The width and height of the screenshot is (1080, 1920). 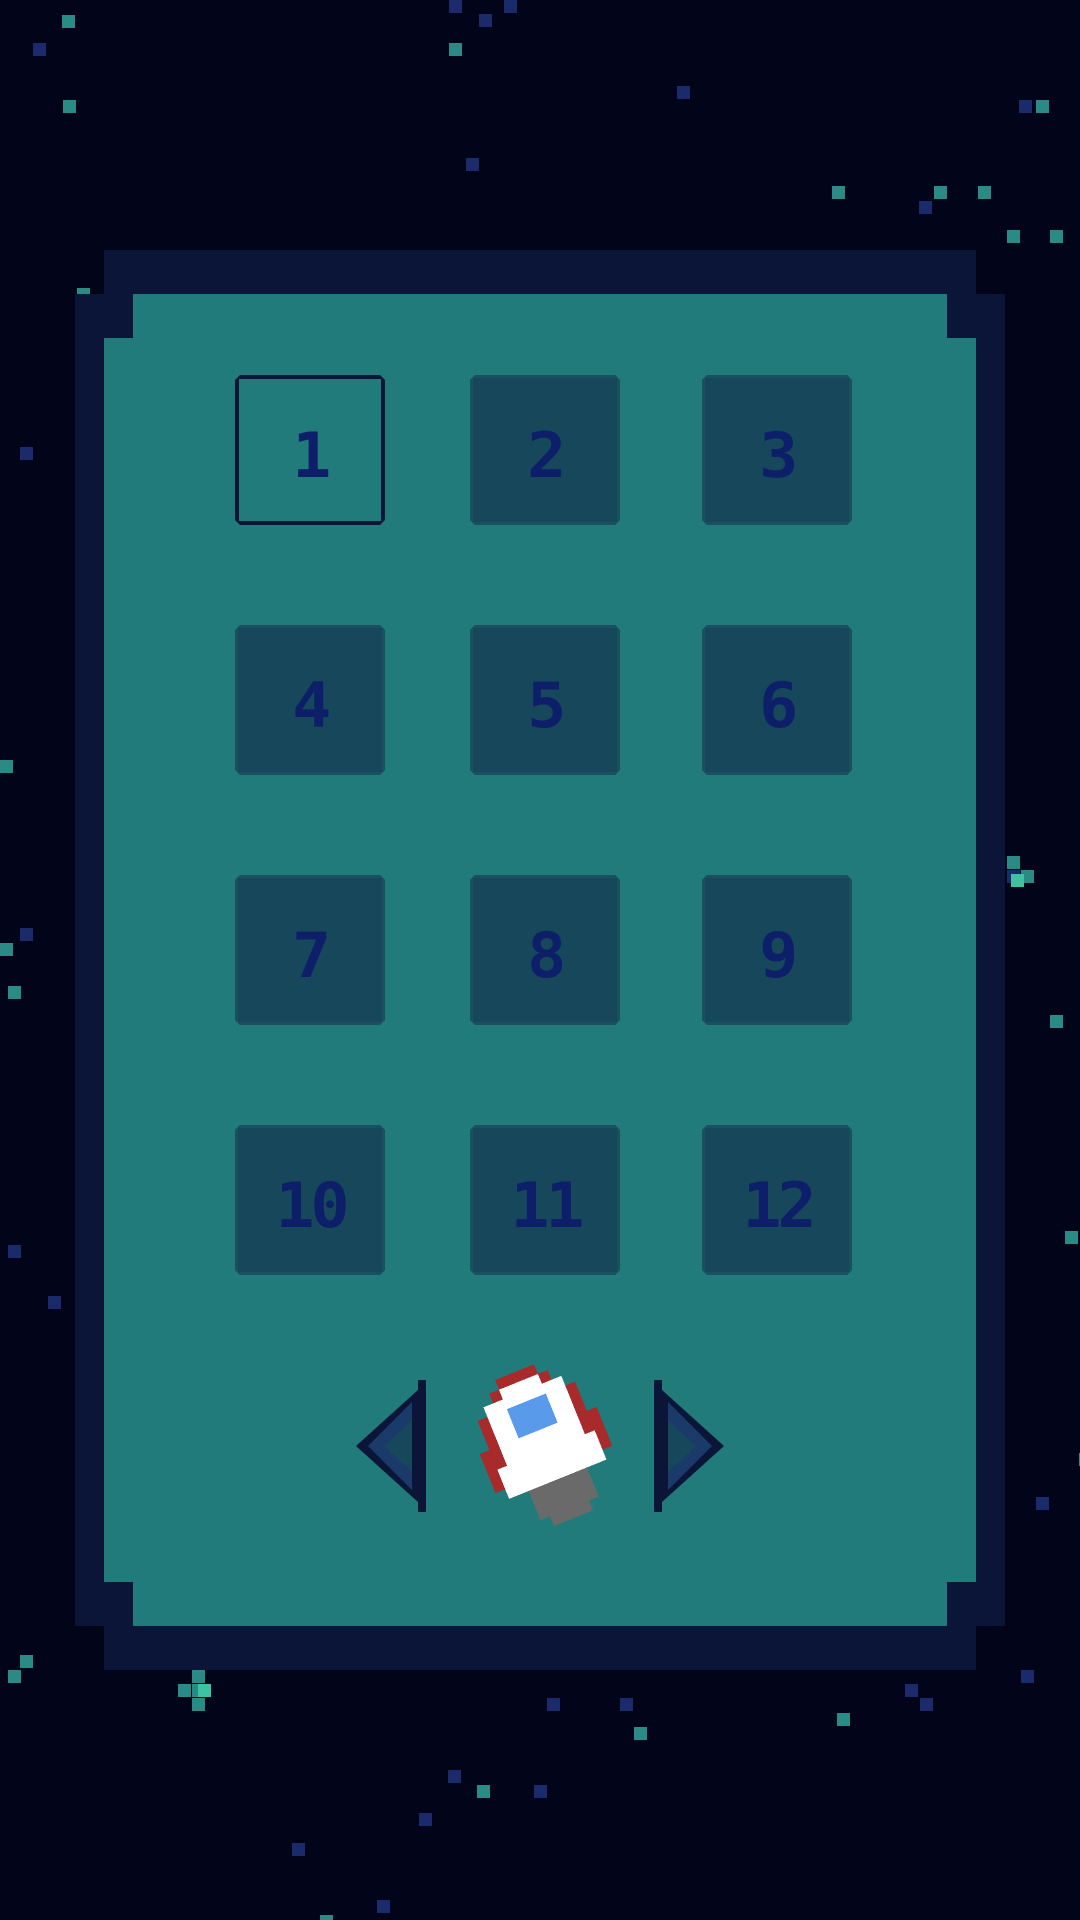 I want to click on level-number: 4, so click(x=310, y=705).